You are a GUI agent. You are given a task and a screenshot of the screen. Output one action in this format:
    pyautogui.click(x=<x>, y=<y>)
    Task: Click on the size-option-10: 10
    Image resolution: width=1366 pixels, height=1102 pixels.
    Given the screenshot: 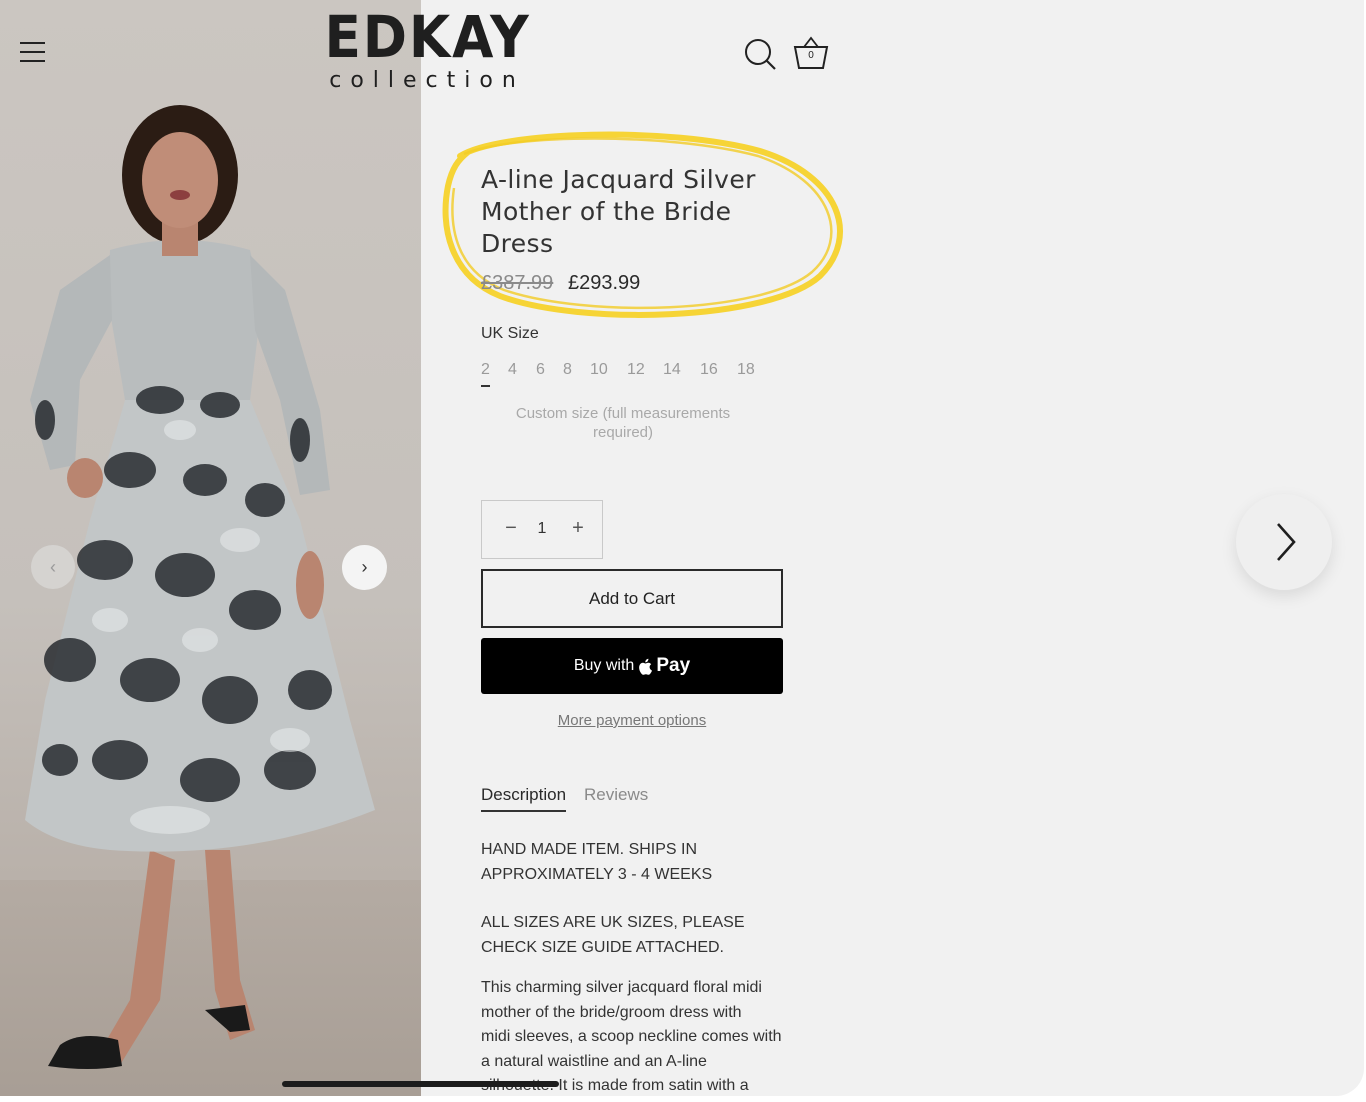 What is the action you would take?
    pyautogui.click(x=599, y=373)
    